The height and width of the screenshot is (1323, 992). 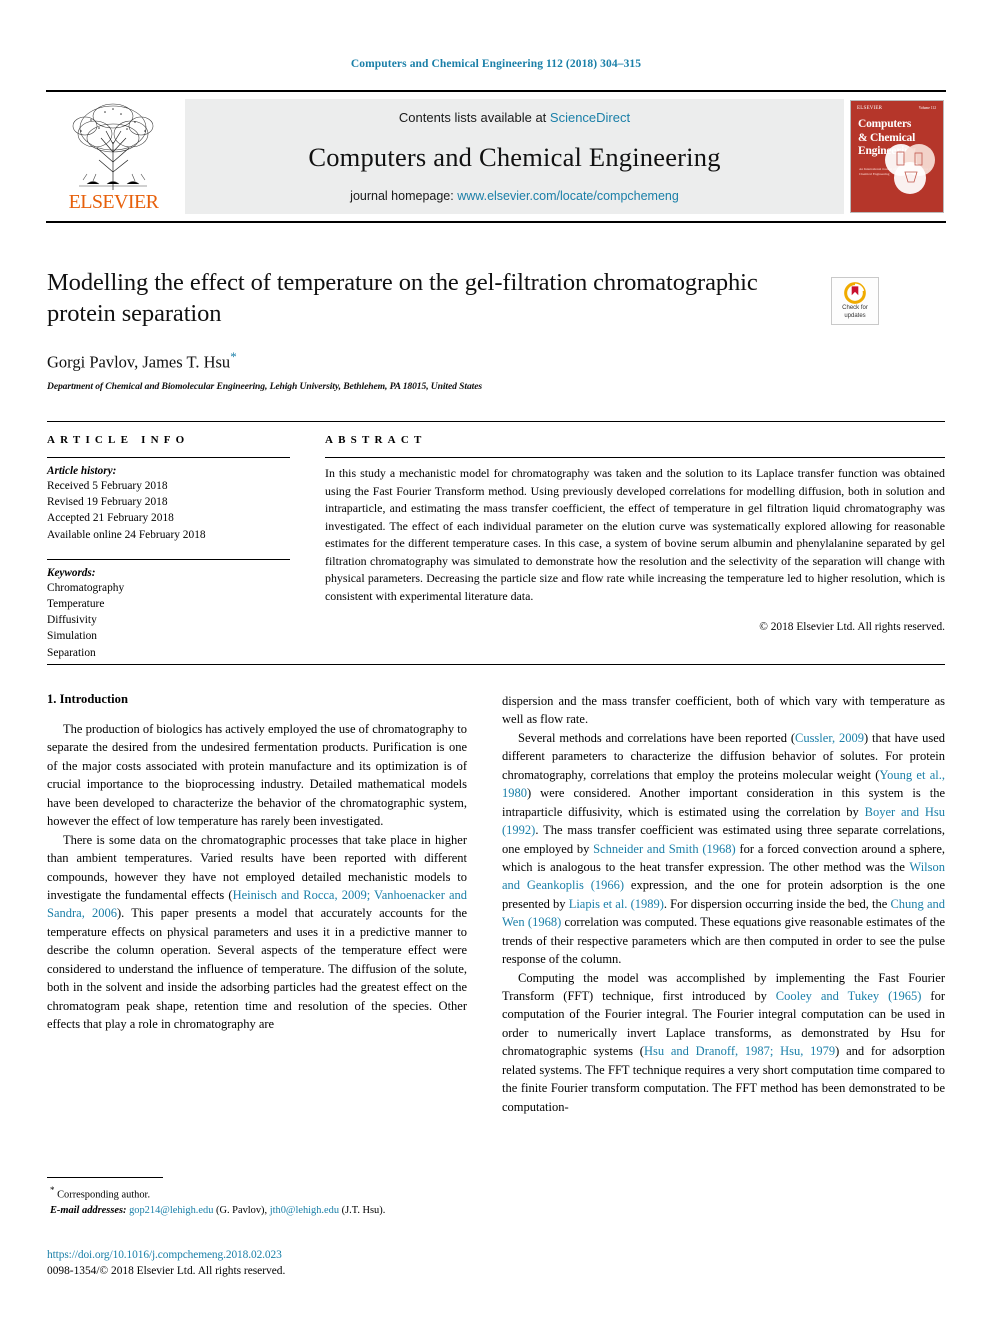 What do you see at coordinates (110, 518) in the screenshot?
I see `history-accepted: Accepted 21 February 2018` at bounding box center [110, 518].